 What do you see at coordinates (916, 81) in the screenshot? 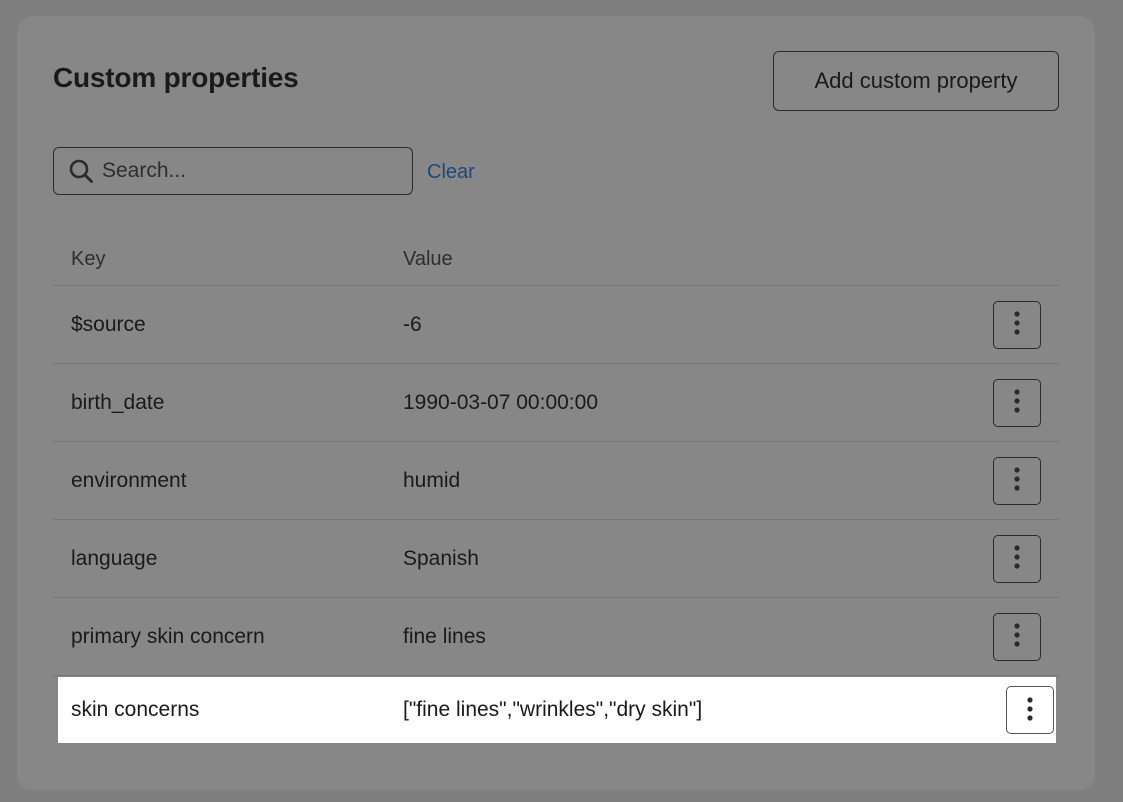
I see `add-custom-property-button: Add custom property` at bounding box center [916, 81].